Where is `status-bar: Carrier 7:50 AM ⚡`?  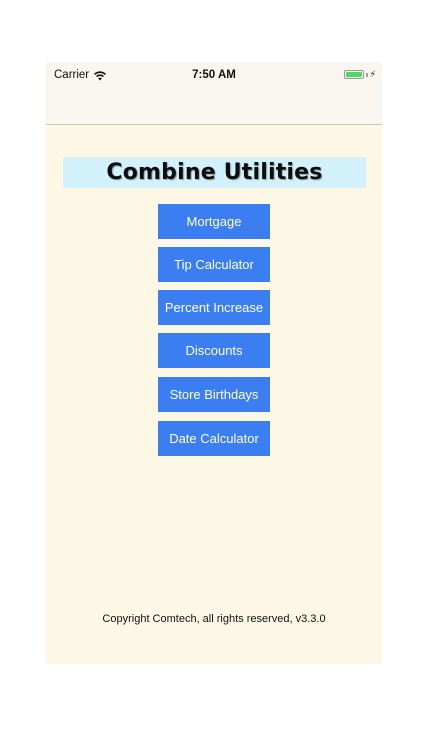
status-bar: Carrier 7:50 AM ⚡ is located at coordinates (214, 76).